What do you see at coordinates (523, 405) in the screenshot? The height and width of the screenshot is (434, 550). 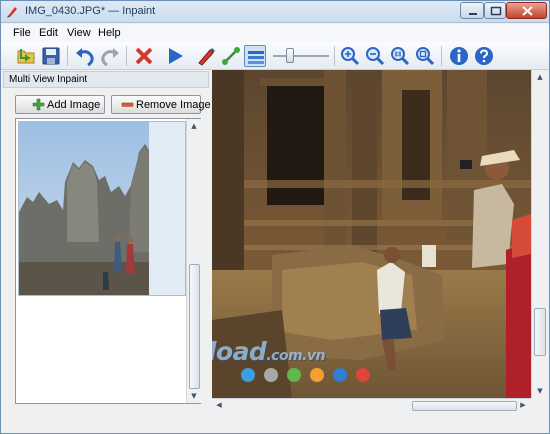 I see `canvas-scroll-right-icon: ▶` at bounding box center [523, 405].